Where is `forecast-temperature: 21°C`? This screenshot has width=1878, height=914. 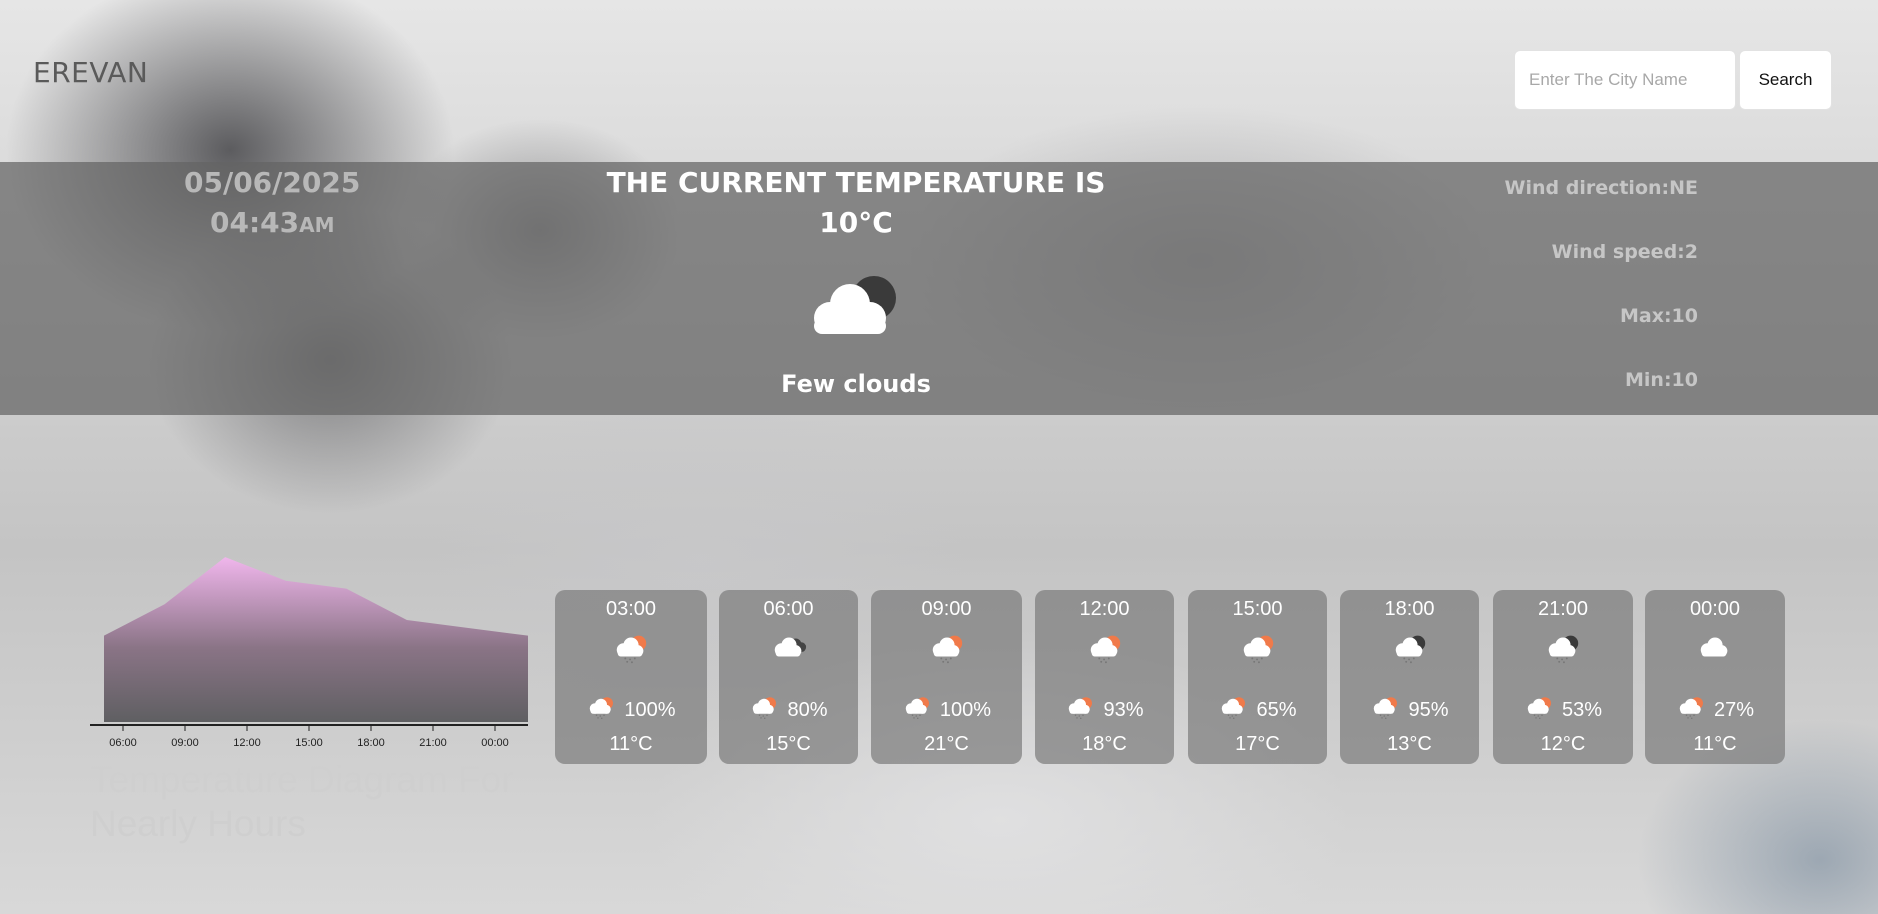
forecast-temperature: 21°C is located at coordinates (946, 744).